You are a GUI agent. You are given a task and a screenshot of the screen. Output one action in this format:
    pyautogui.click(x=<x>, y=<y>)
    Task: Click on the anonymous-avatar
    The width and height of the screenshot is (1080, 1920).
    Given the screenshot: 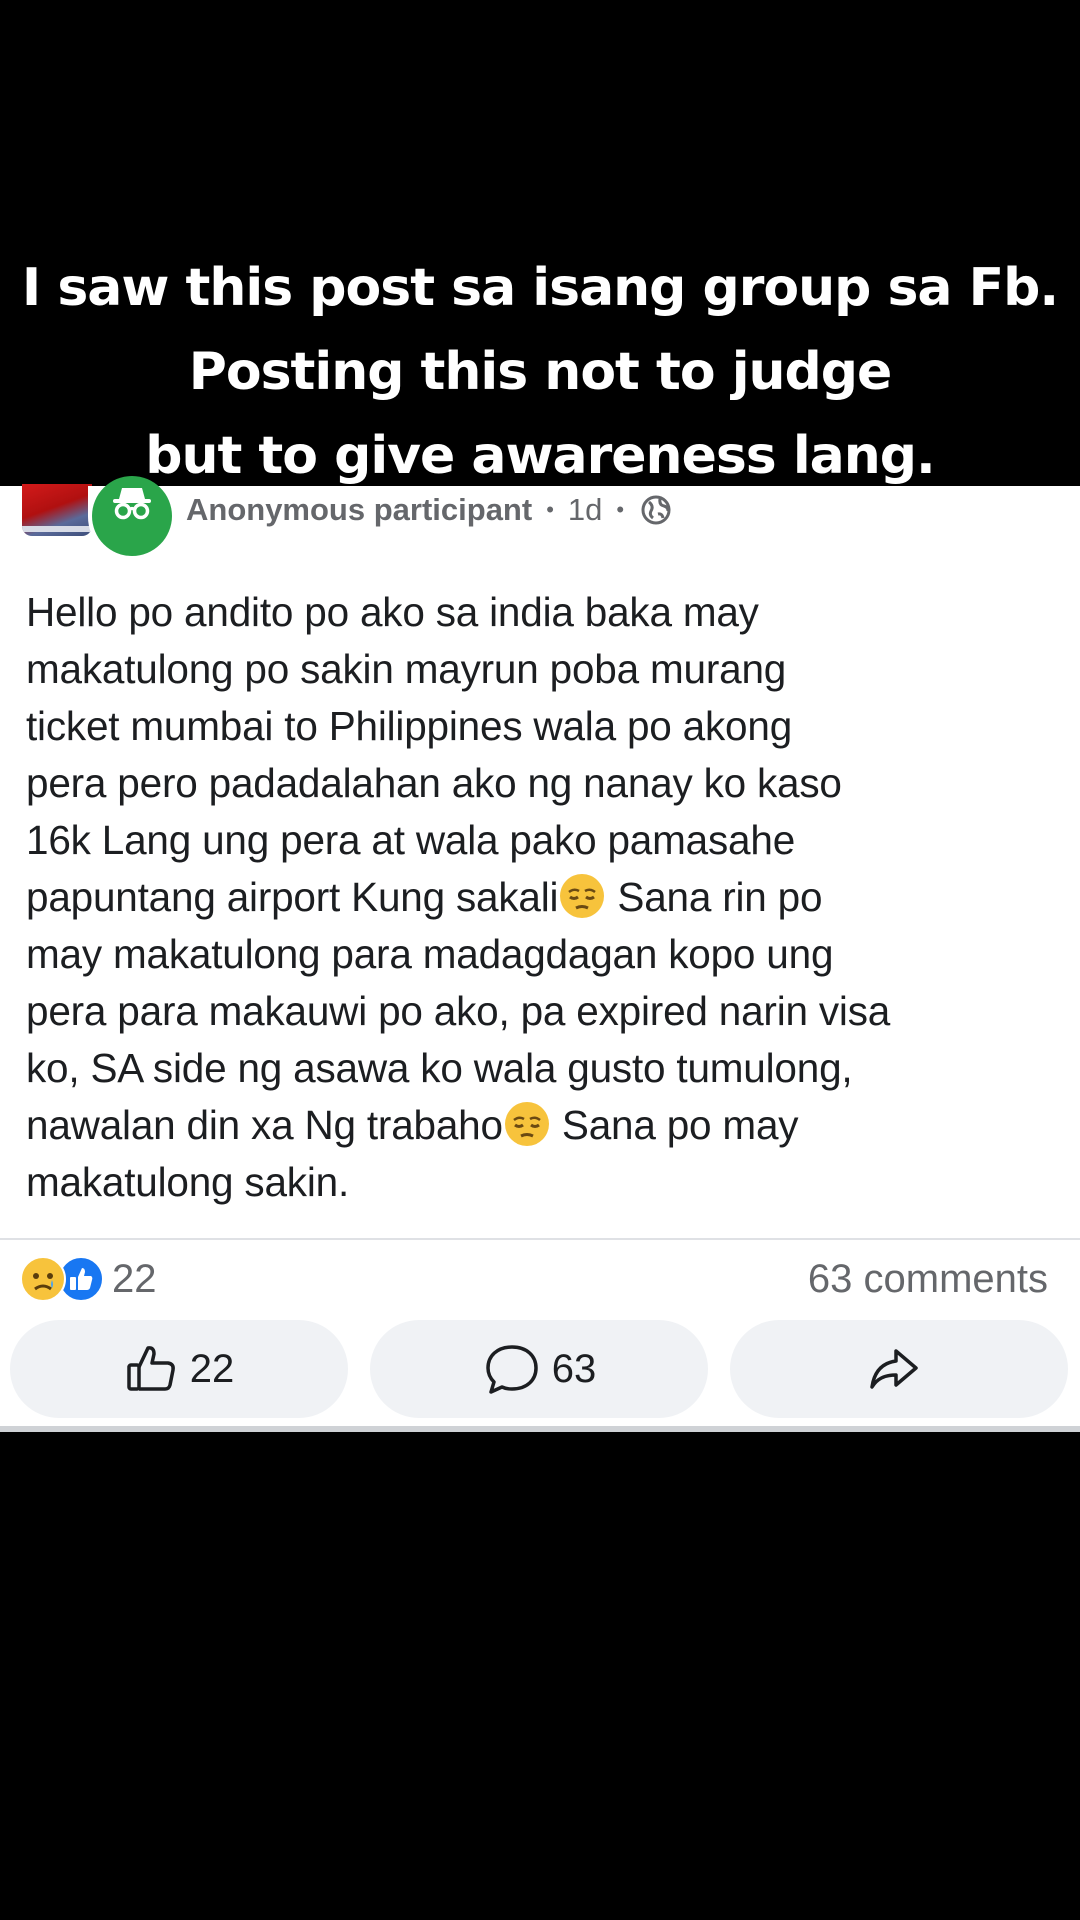 What is the action you would take?
    pyautogui.click(x=131, y=518)
    